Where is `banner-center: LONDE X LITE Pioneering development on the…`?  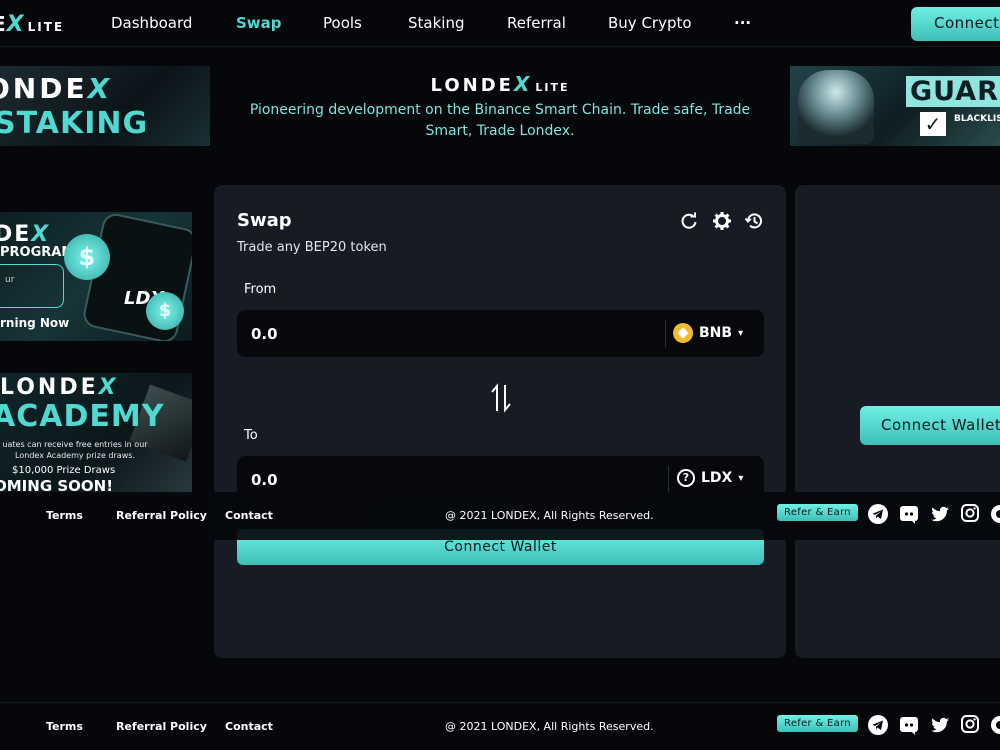
banner-center: LONDE X LITE Pioneering development on the… is located at coordinates (500, 107).